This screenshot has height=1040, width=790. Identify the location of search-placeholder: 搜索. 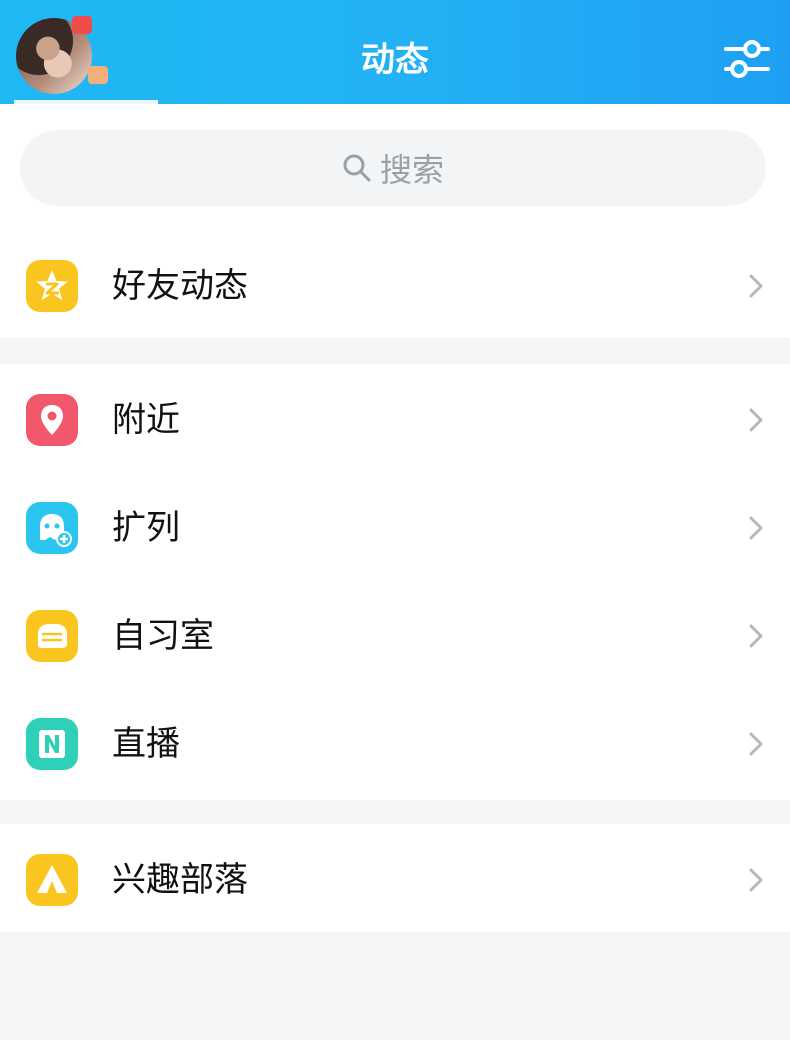
(411, 170).